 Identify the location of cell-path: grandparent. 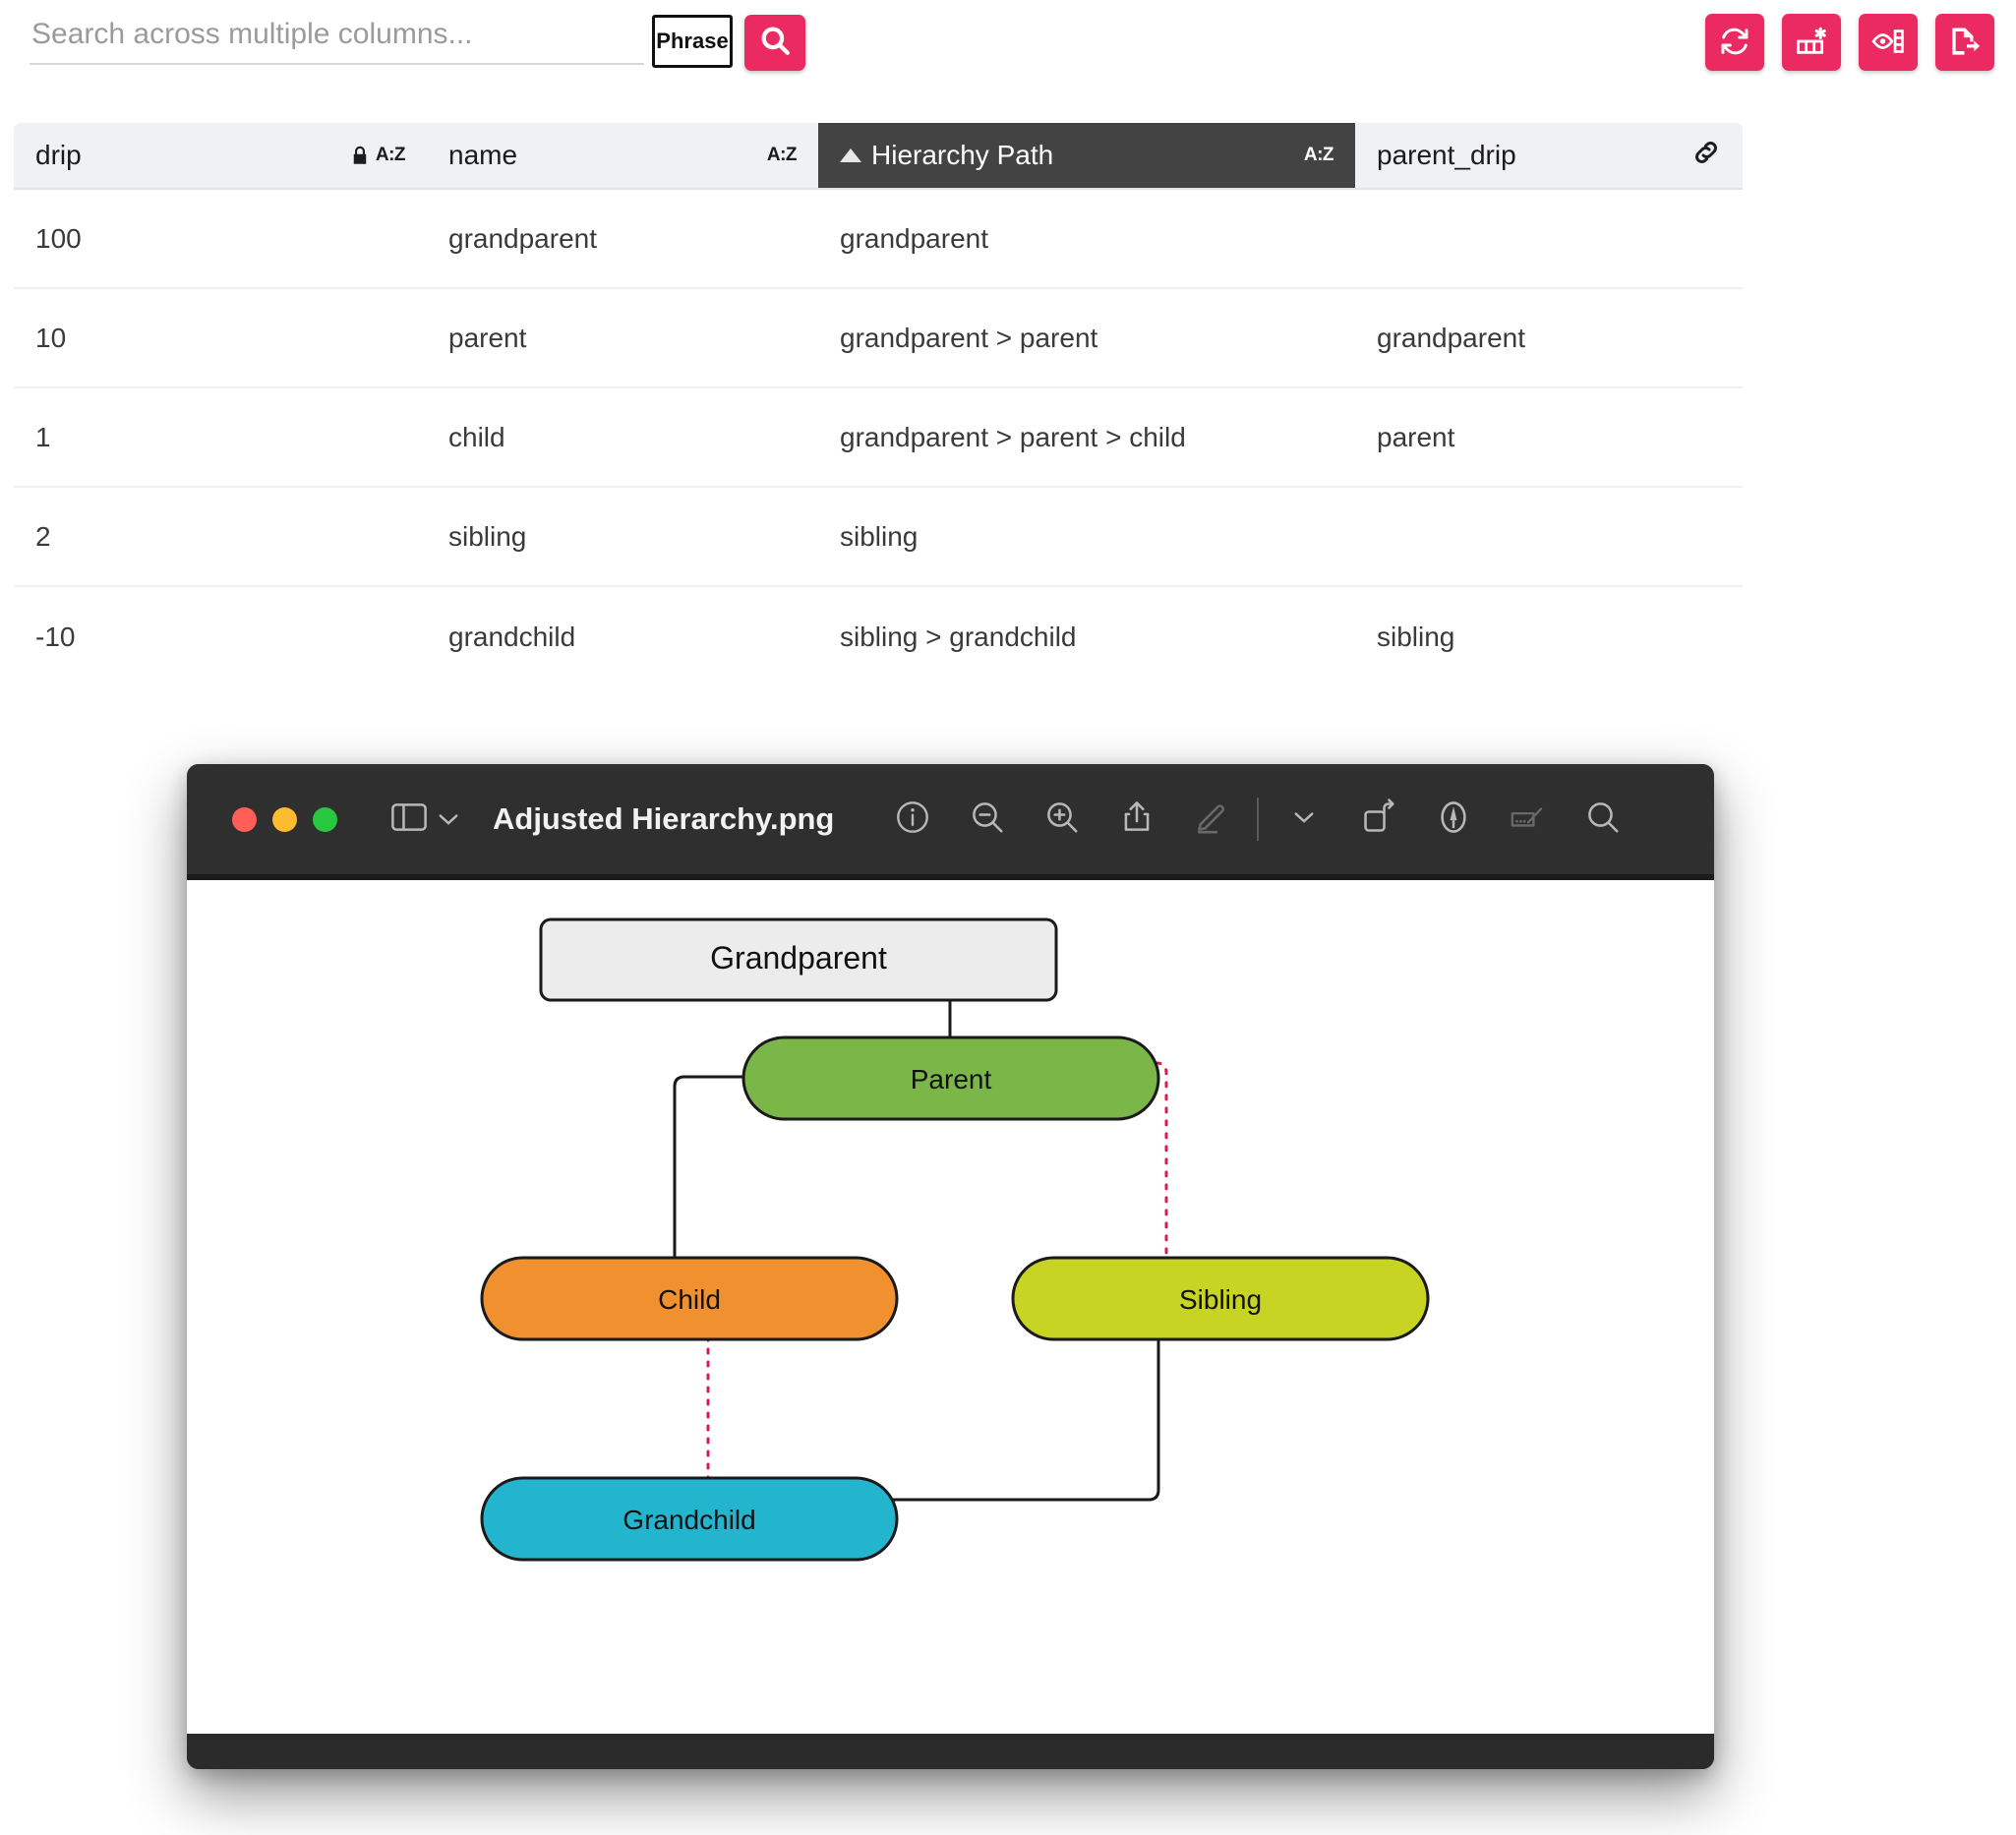
(914, 238).